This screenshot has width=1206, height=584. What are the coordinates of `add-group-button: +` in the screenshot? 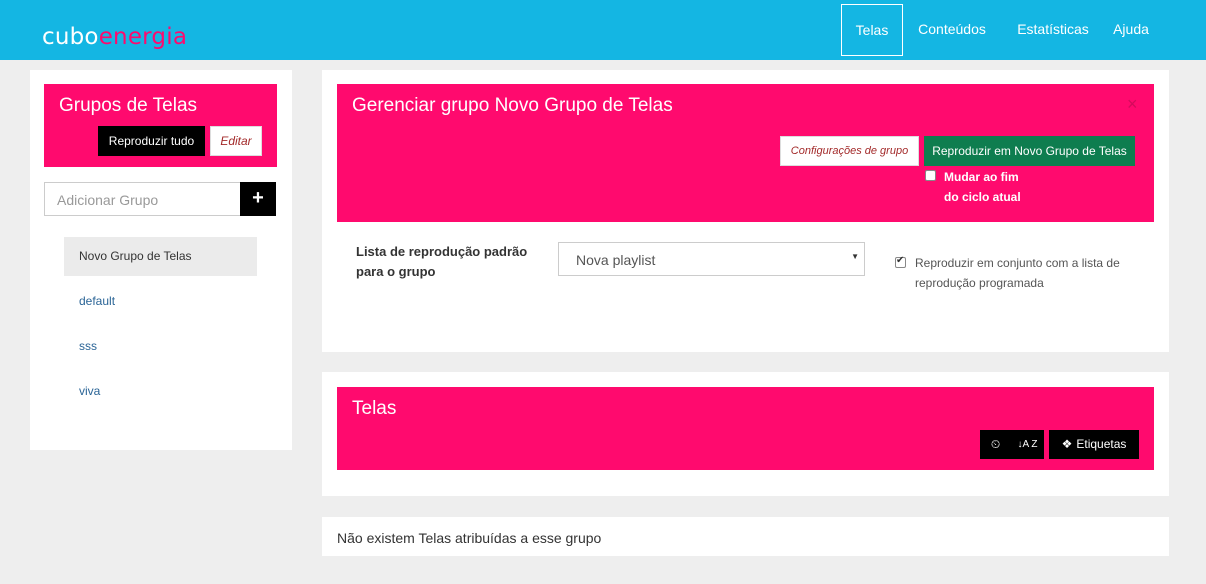 It's located at (258, 199).